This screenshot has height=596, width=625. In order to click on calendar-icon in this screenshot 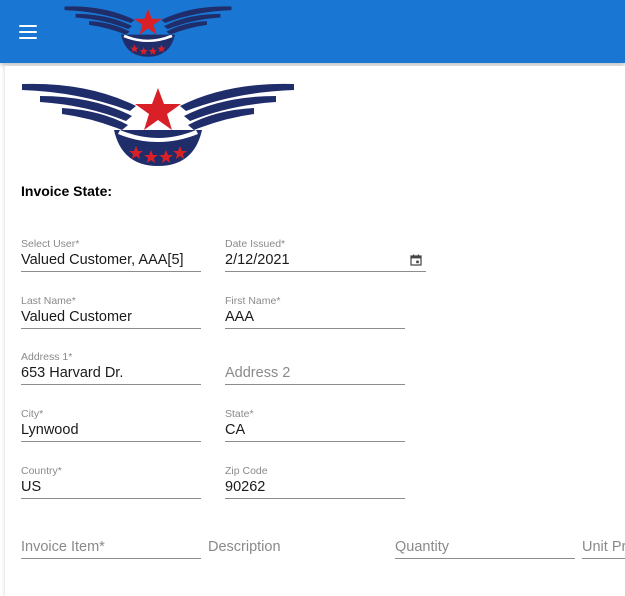, I will do `click(416, 260)`.